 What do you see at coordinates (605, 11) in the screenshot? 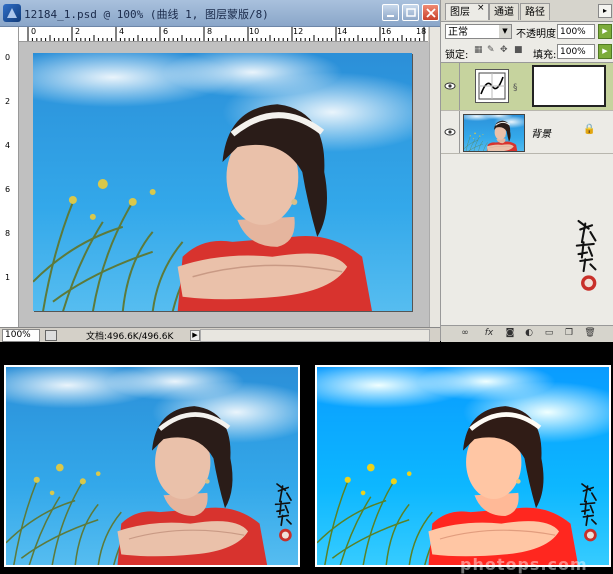
I see `panel-menu-icon: ▸` at bounding box center [605, 11].